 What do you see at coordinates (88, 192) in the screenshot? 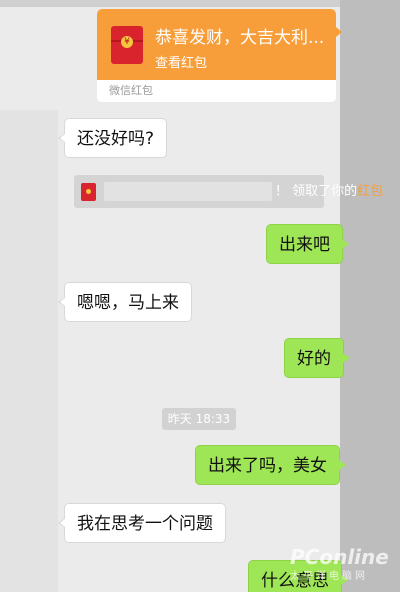
I see `red-envelope-icon` at bounding box center [88, 192].